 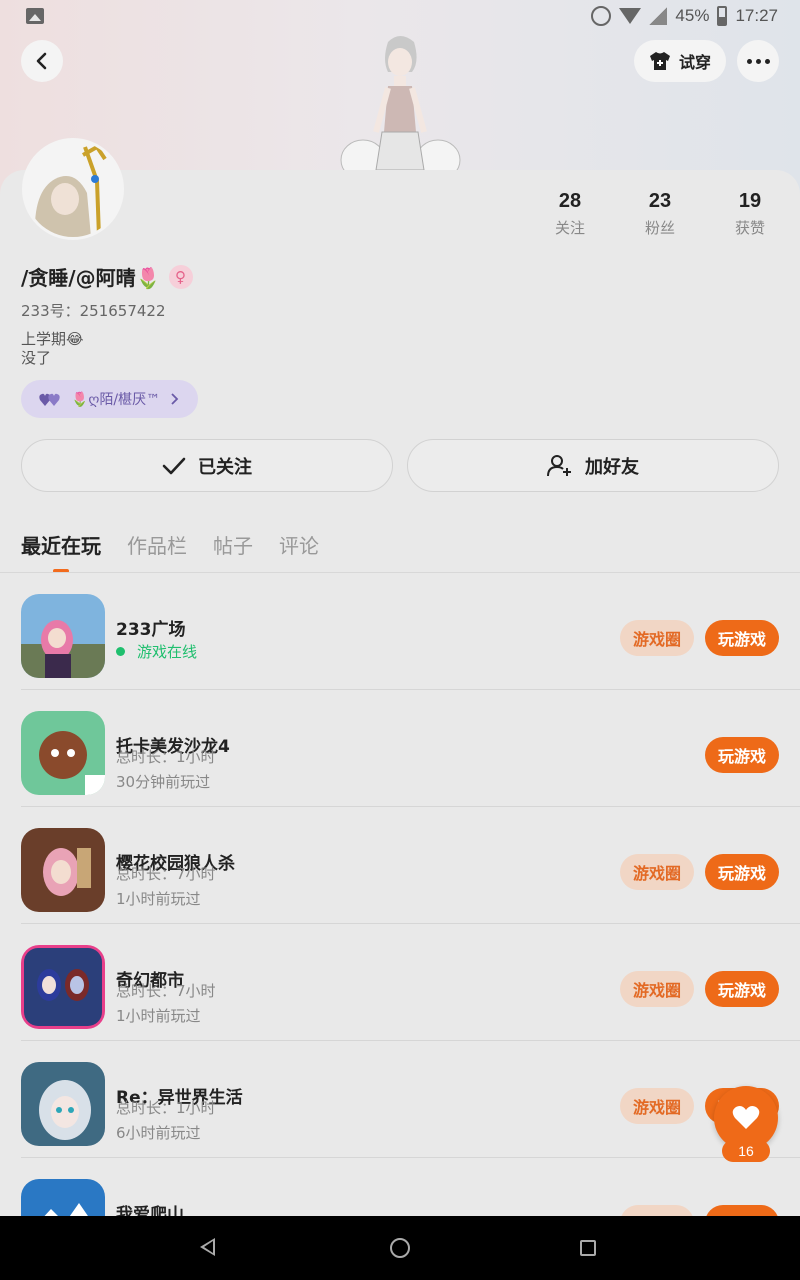 I want to click on following-label: 关注, so click(x=569, y=228).